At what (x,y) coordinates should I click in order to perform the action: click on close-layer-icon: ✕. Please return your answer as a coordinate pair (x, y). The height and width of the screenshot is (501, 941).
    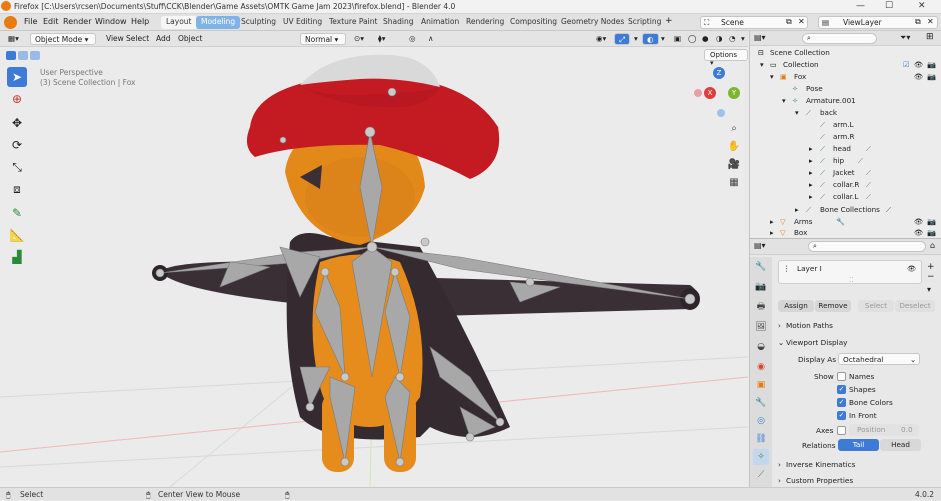
    Looking at the image, I should click on (930, 21).